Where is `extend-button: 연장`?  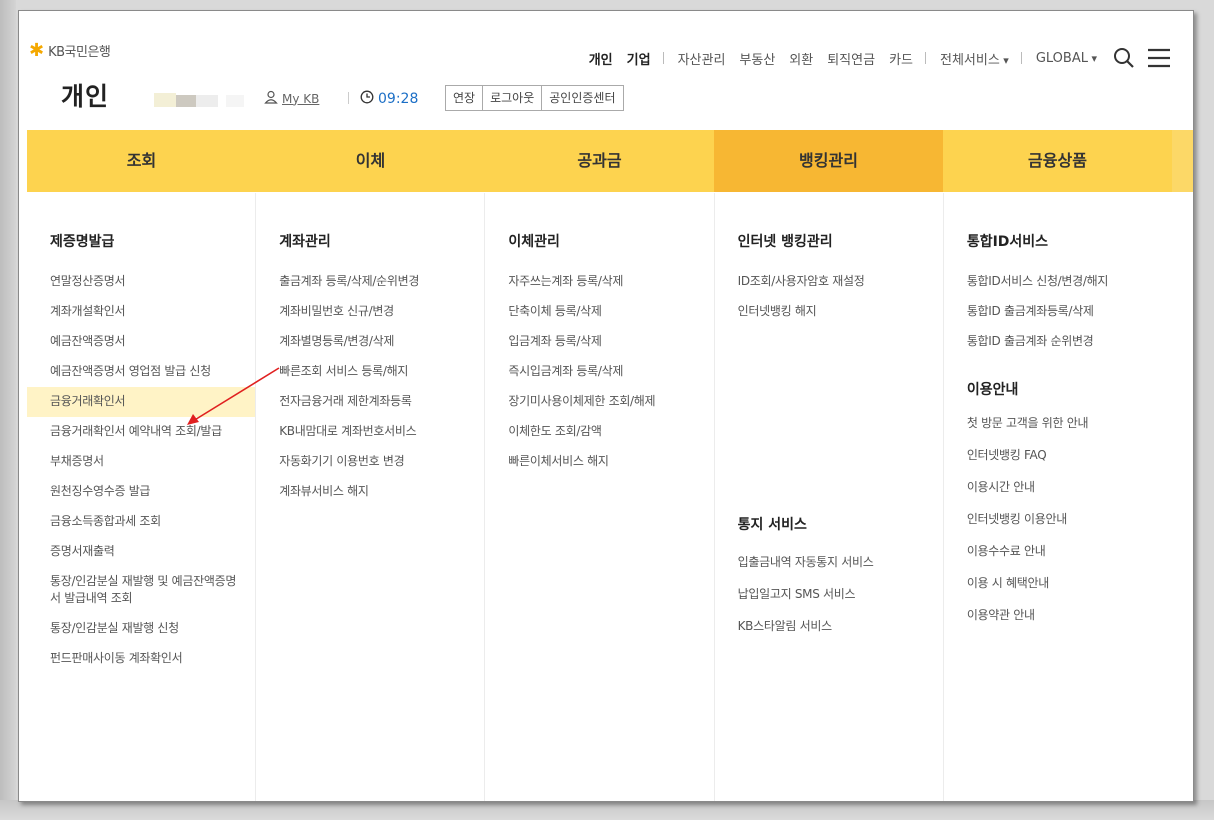
extend-button: 연장 is located at coordinates (464, 98).